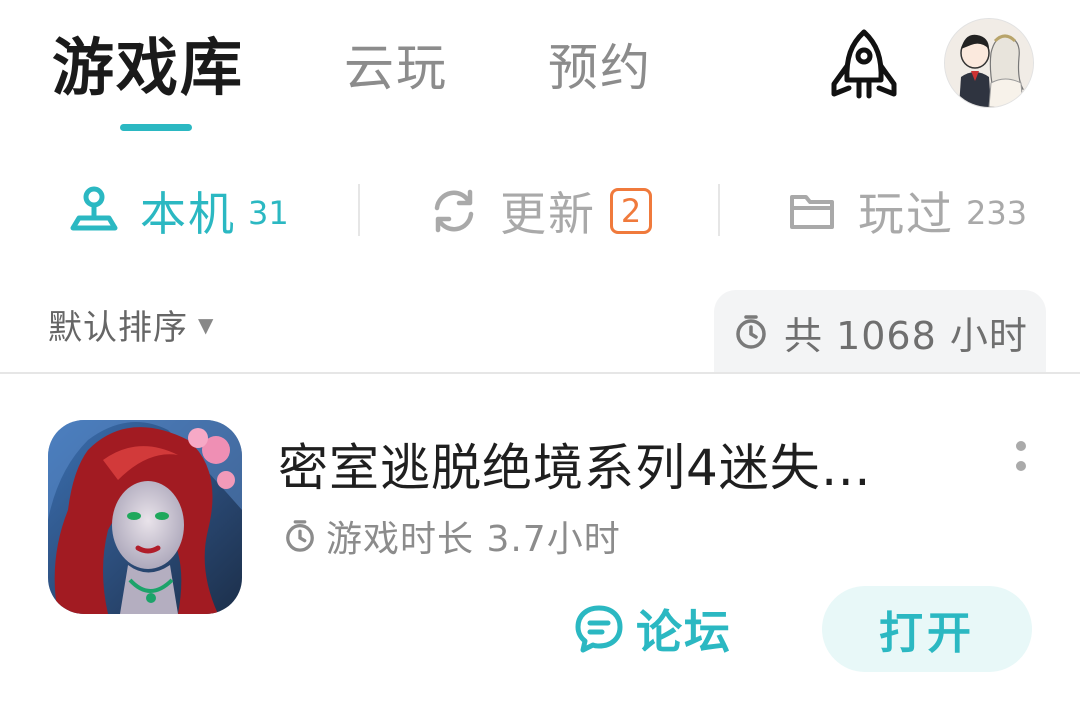  I want to click on open-game-button: 打开, so click(927, 629).